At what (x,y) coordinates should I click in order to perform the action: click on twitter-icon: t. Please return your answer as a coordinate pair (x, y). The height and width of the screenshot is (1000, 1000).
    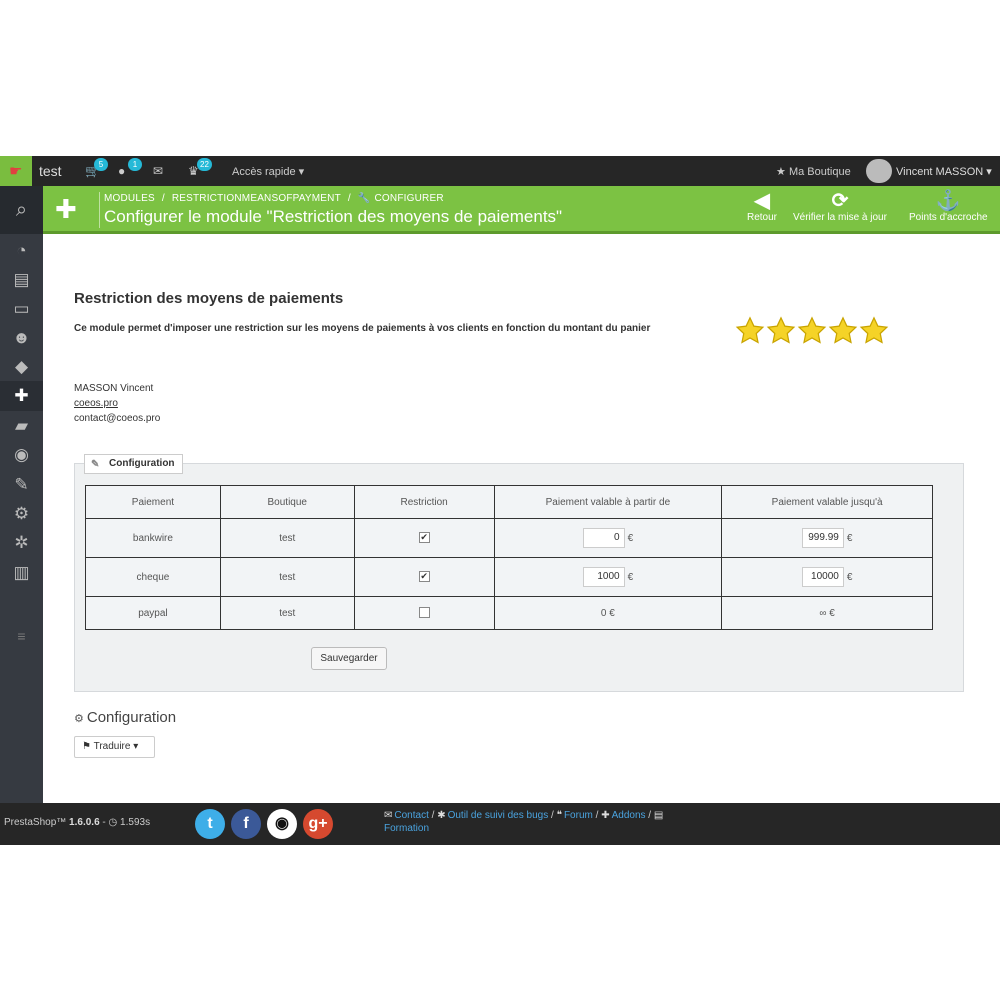
    Looking at the image, I should click on (210, 824).